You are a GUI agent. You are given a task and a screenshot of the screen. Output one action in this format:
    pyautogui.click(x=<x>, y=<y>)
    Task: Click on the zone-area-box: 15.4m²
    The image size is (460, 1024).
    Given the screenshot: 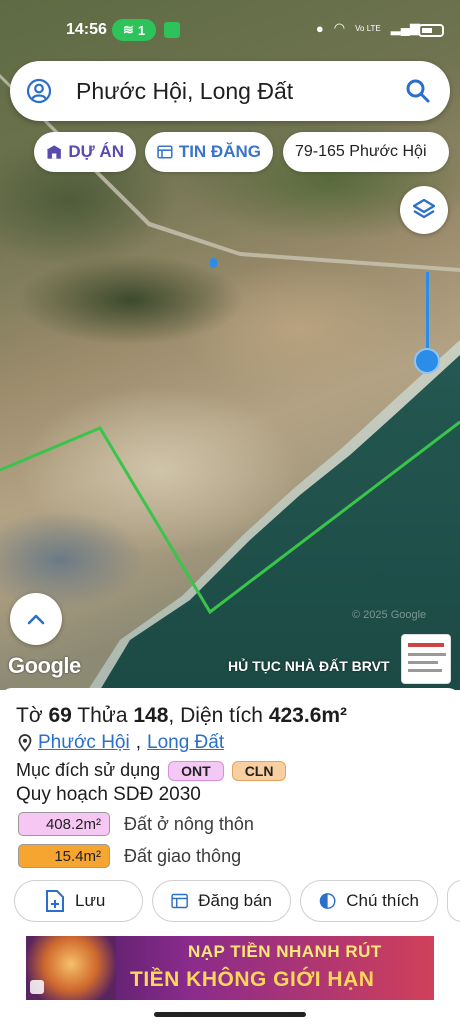 What is the action you would take?
    pyautogui.click(x=64, y=856)
    